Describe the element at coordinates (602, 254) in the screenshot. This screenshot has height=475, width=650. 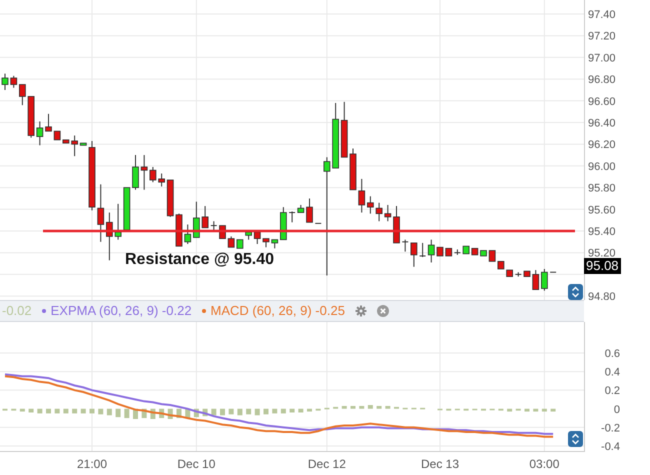
I see `axis-label: 95.20` at that location.